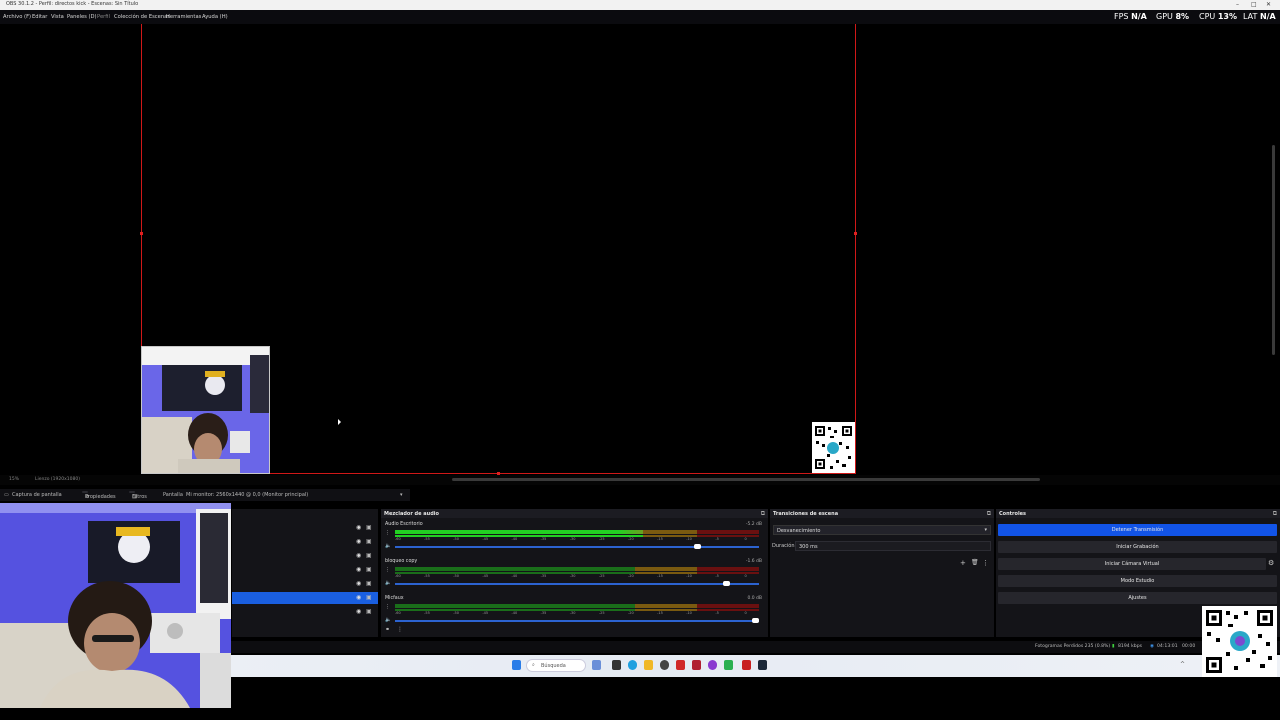 Image resolution: width=1280 pixels, height=720 pixels. What do you see at coordinates (1271, 563) in the screenshot?
I see `gear-icon: ⚙` at bounding box center [1271, 563].